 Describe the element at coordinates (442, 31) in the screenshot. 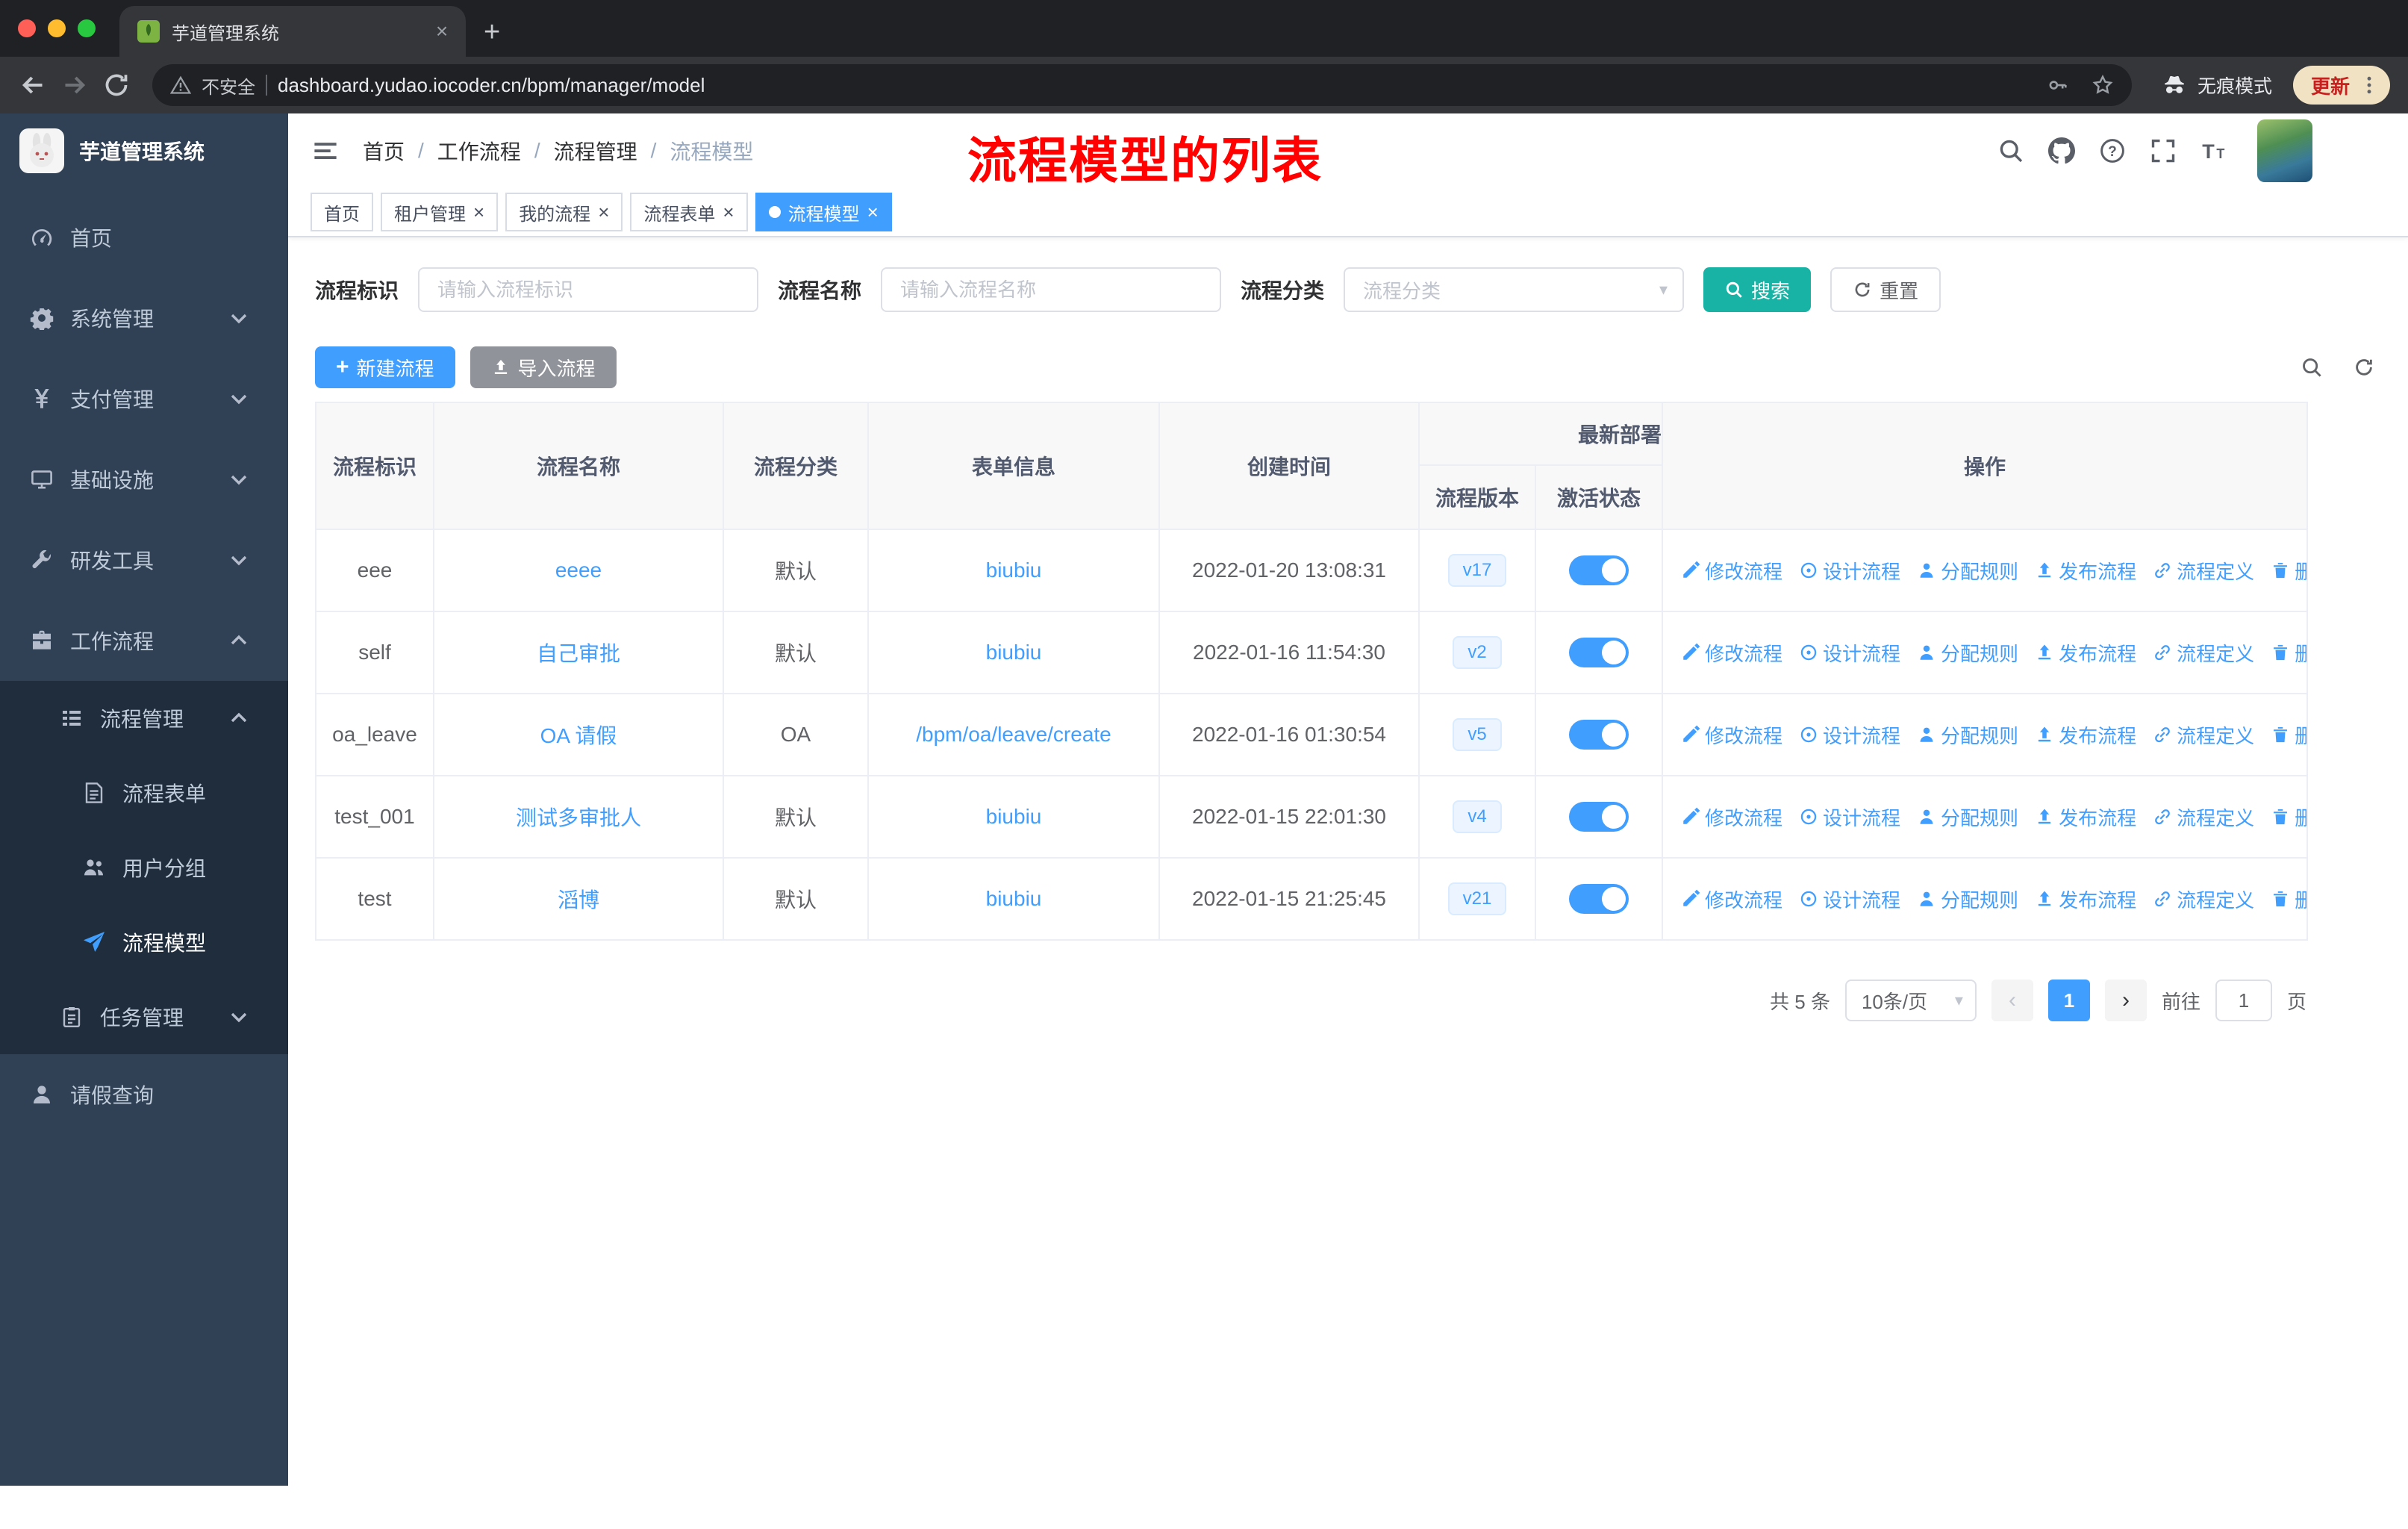

I see `tab-close-icon: ×` at that location.